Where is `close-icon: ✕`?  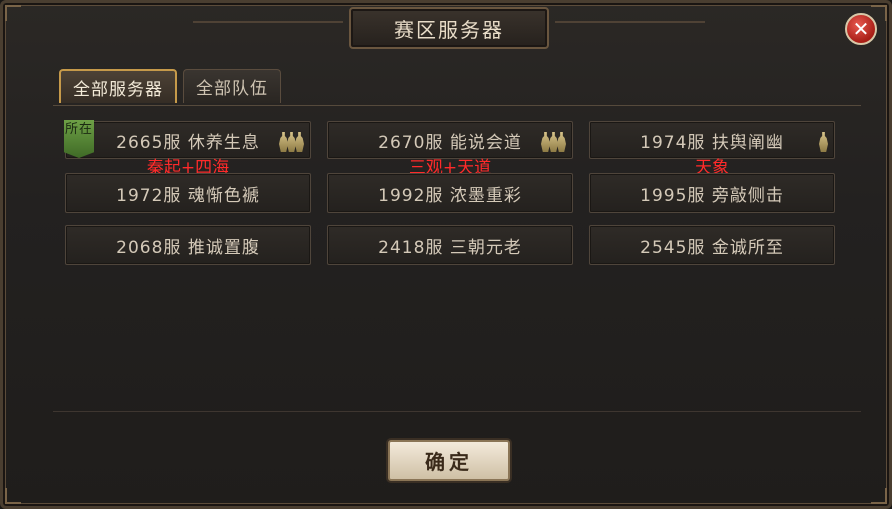 close-icon: ✕ is located at coordinates (861, 29).